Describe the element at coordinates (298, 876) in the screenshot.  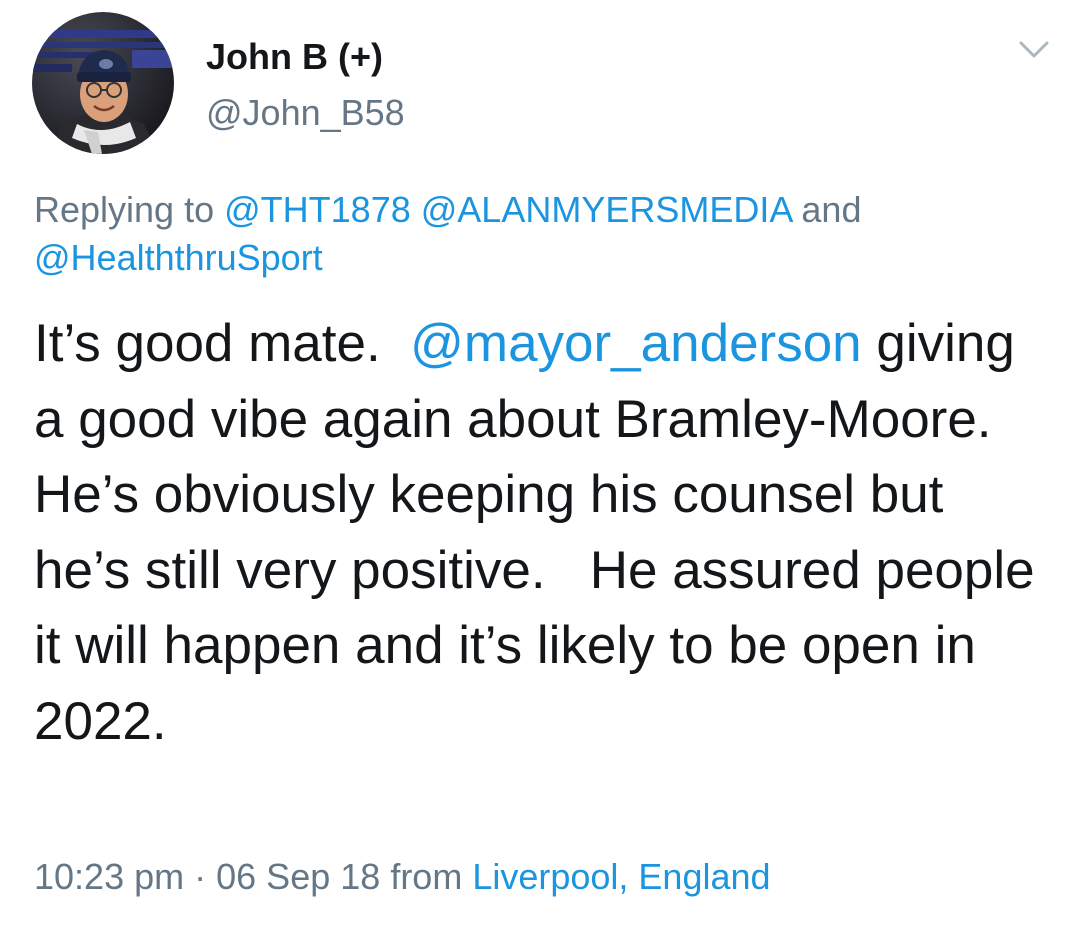
I see `tweet-date: 06 Sep 18` at that location.